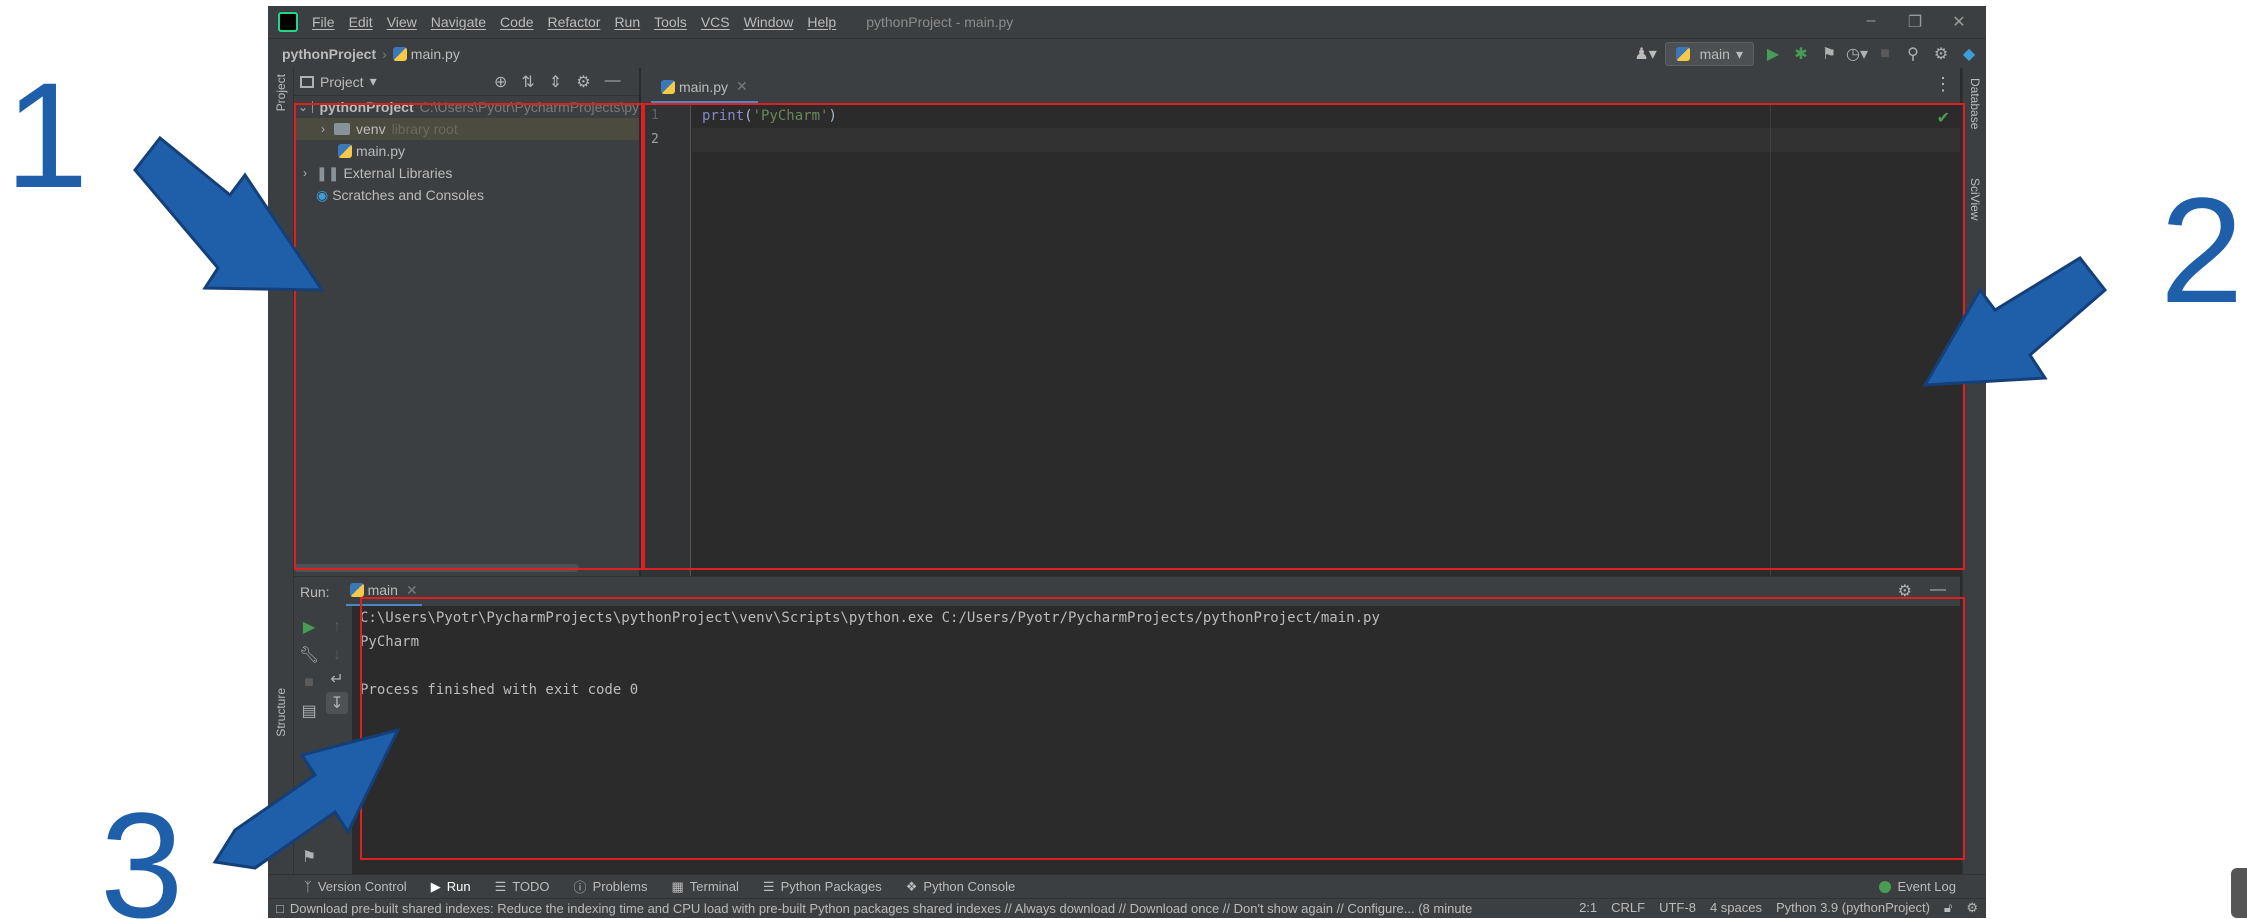 Image resolution: width=2247 pixels, height=919 pixels. I want to click on arrow-1-icon, so click(229, 213).